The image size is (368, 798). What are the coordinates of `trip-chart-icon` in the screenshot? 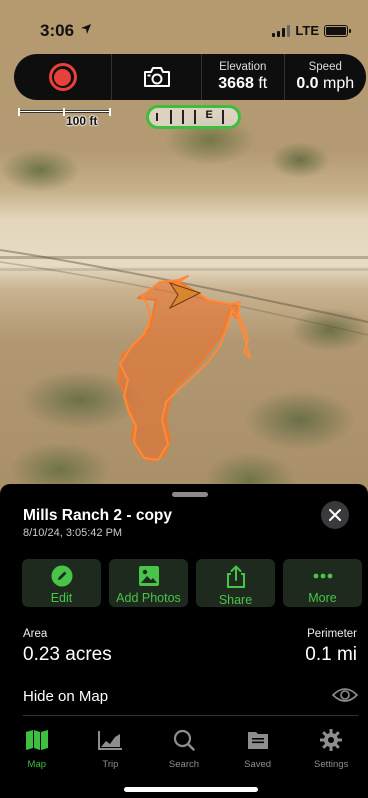 It's located at (110, 740).